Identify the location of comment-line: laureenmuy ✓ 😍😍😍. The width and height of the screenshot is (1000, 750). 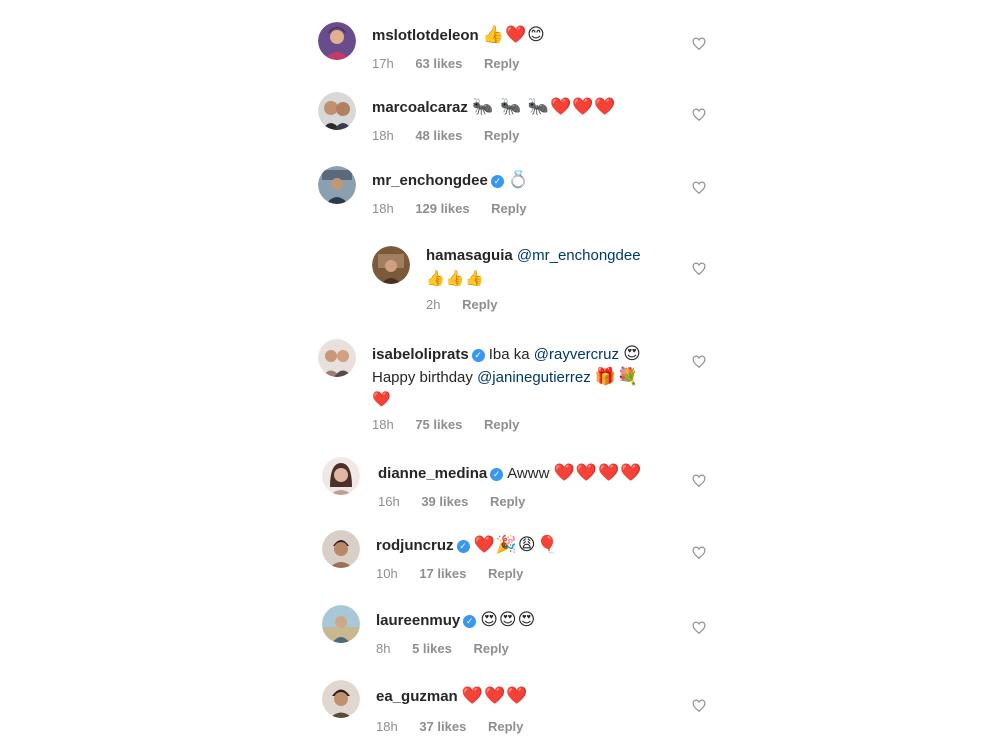
(456, 620).